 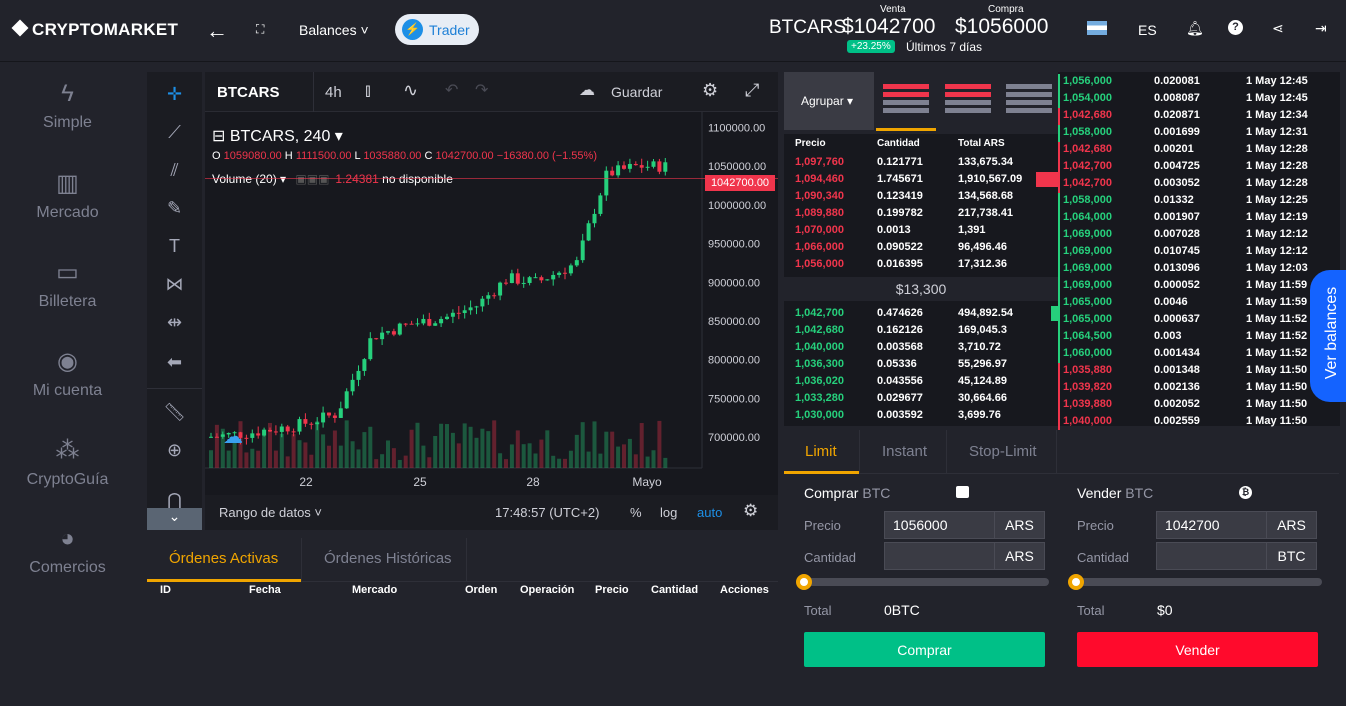 What do you see at coordinates (174, 450) in the screenshot?
I see `zoom-in-icon: ⊕` at bounding box center [174, 450].